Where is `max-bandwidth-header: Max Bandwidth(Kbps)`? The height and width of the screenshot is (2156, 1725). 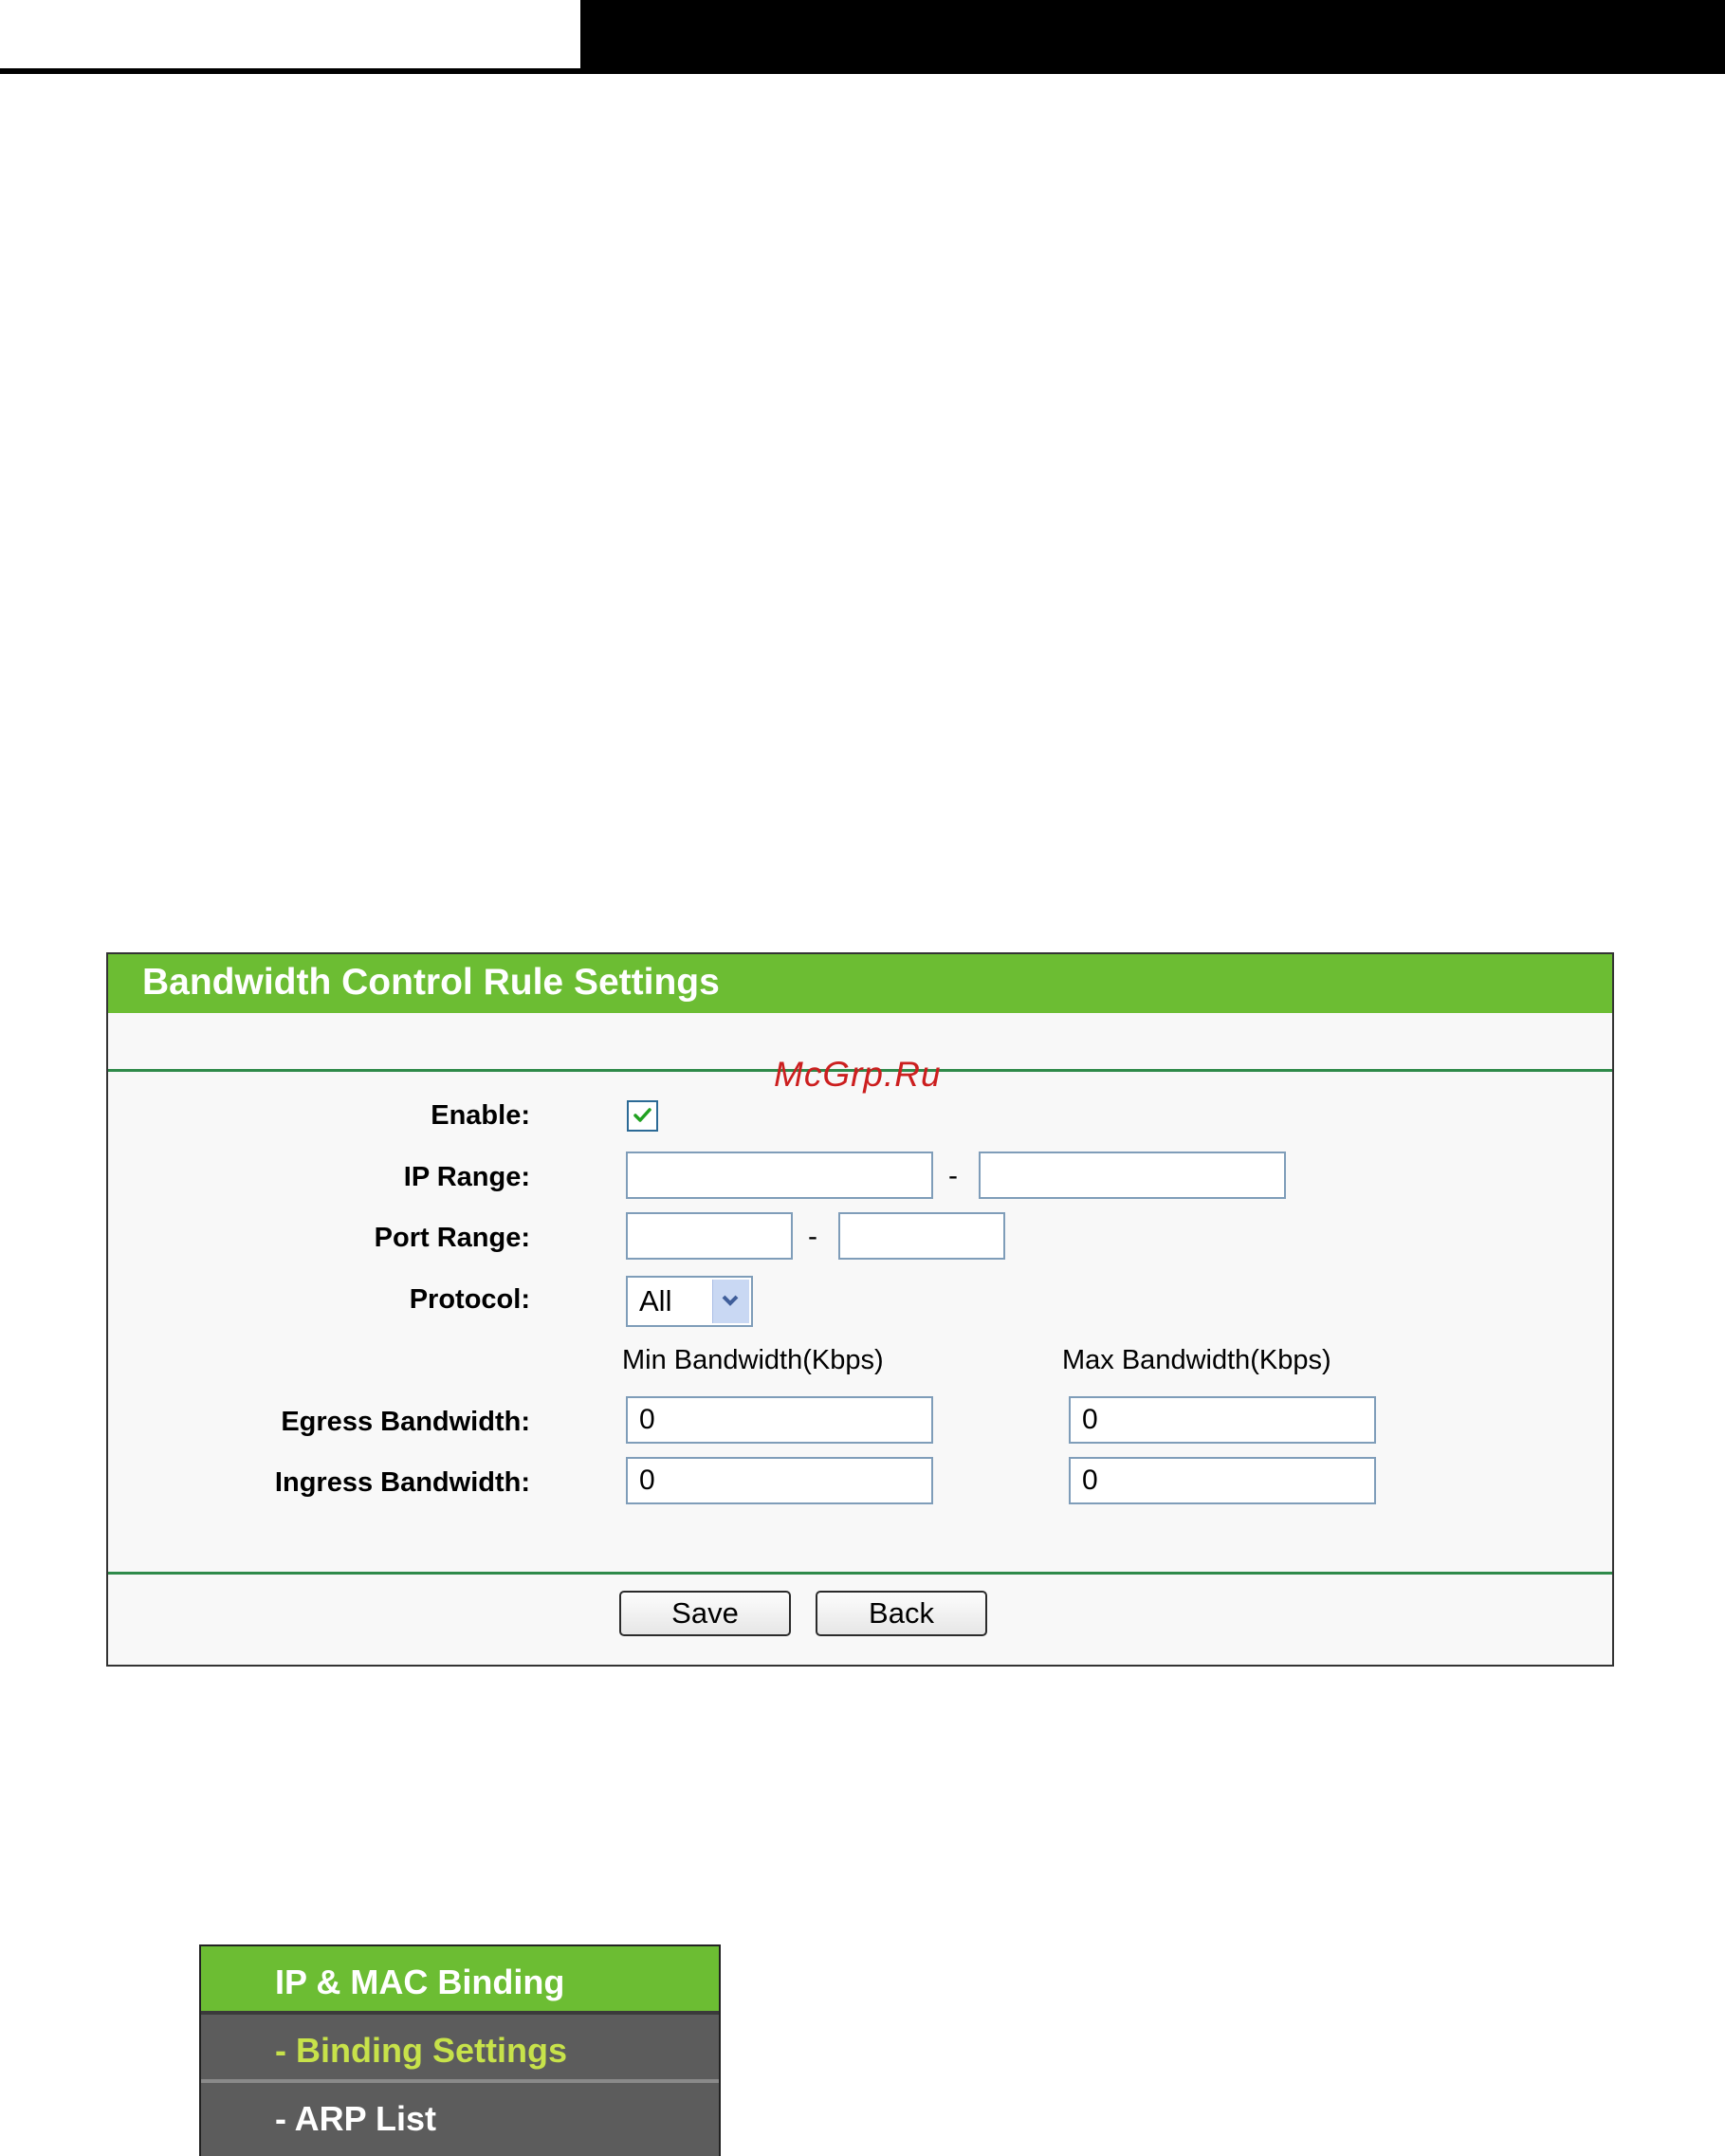 max-bandwidth-header: Max Bandwidth(Kbps) is located at coordinates (1197, 1360).